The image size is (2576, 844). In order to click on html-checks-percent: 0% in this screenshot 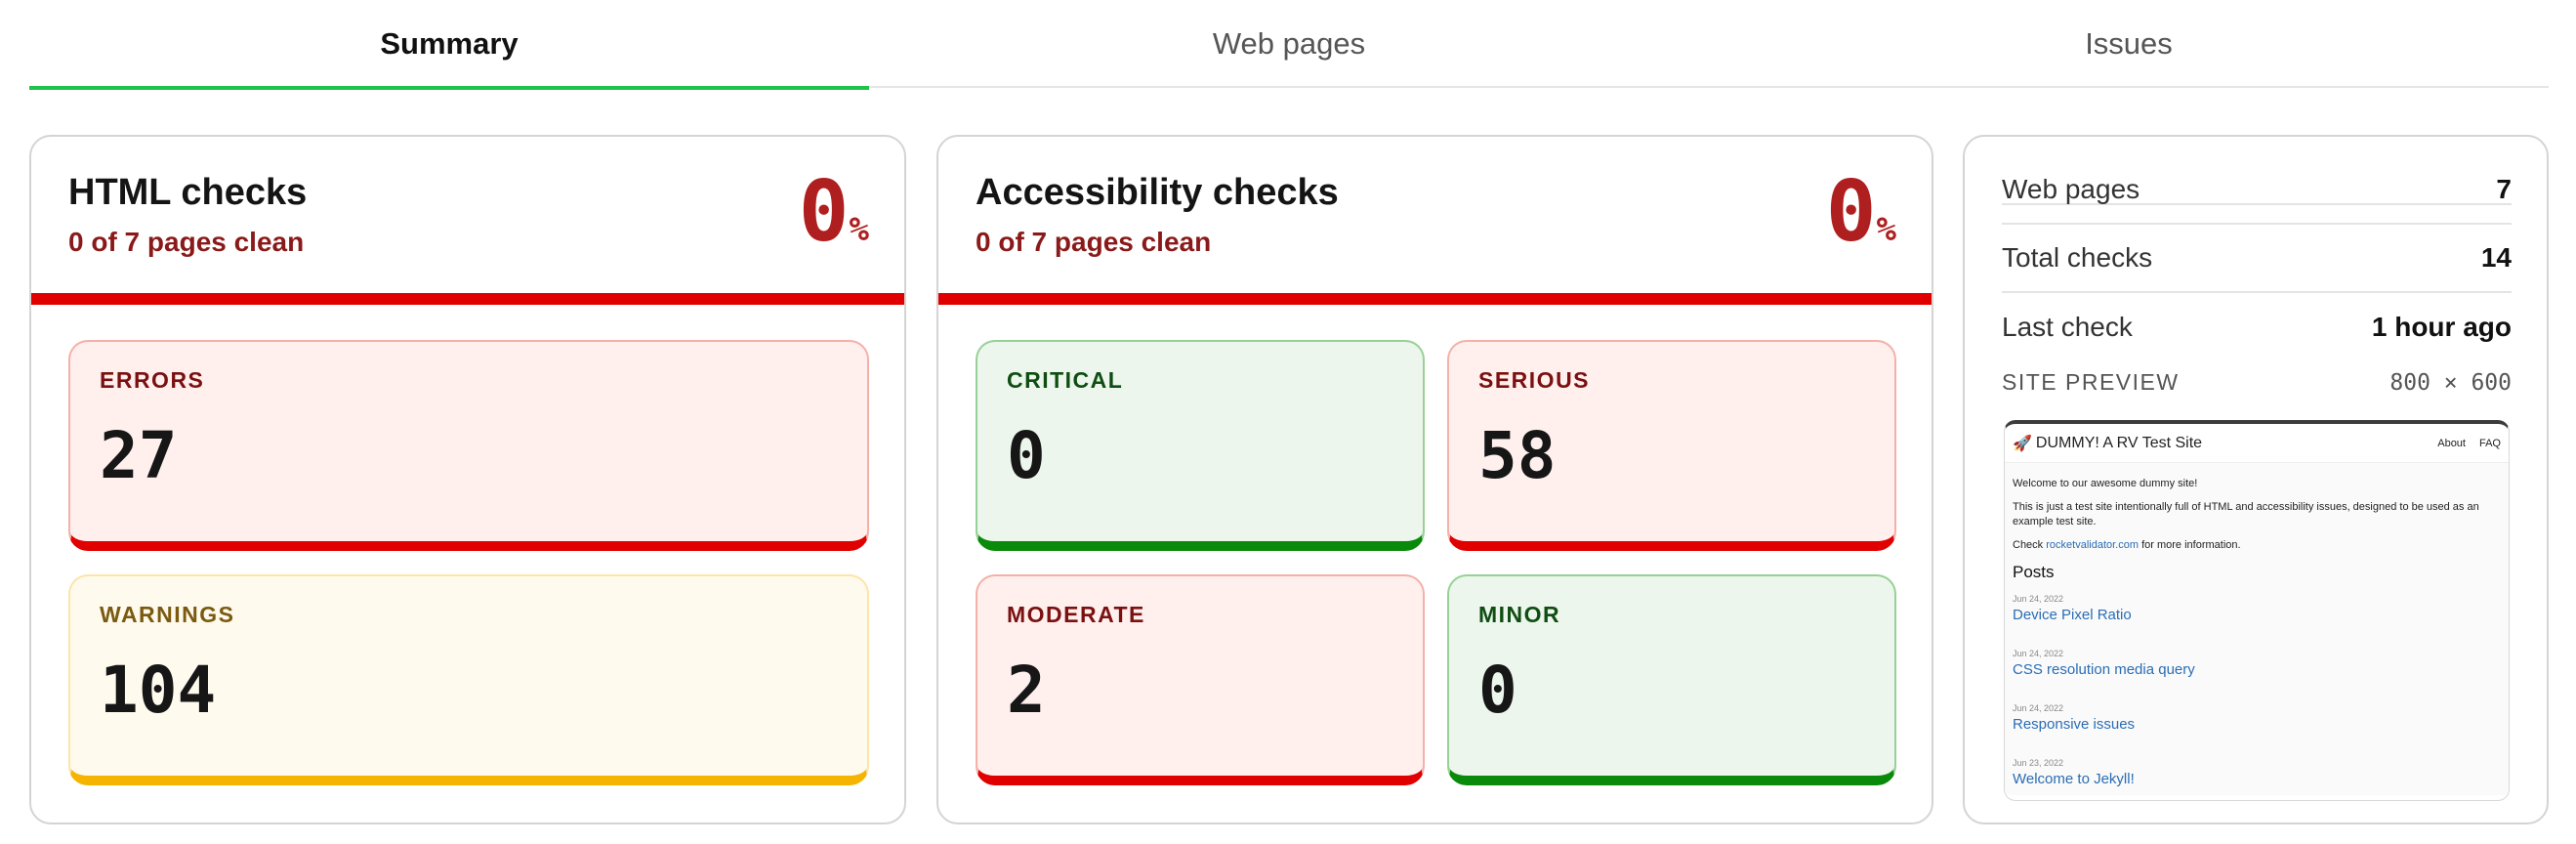, I will do `click(834, 212)`.